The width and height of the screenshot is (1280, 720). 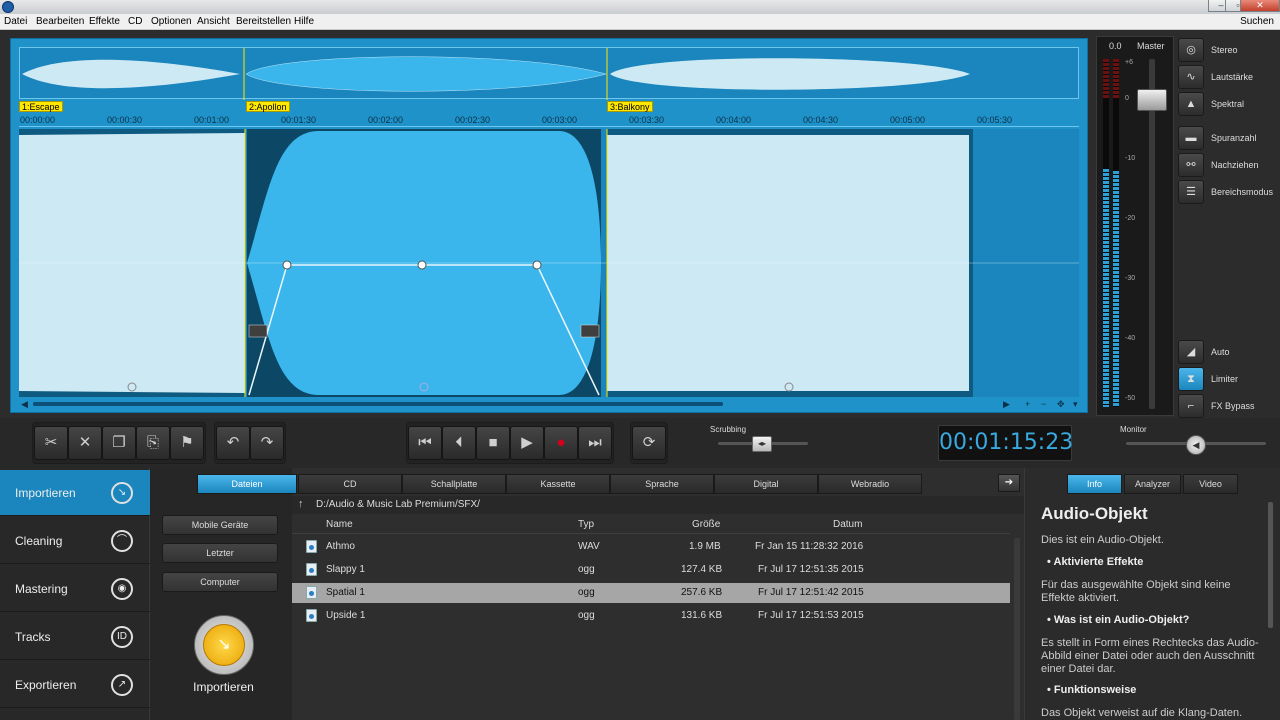 What do you see at coordinates (220, 525) in the screenshot?
I see `mobile-devices-button: Mobile Geräte` at bounding box center [220, 525].